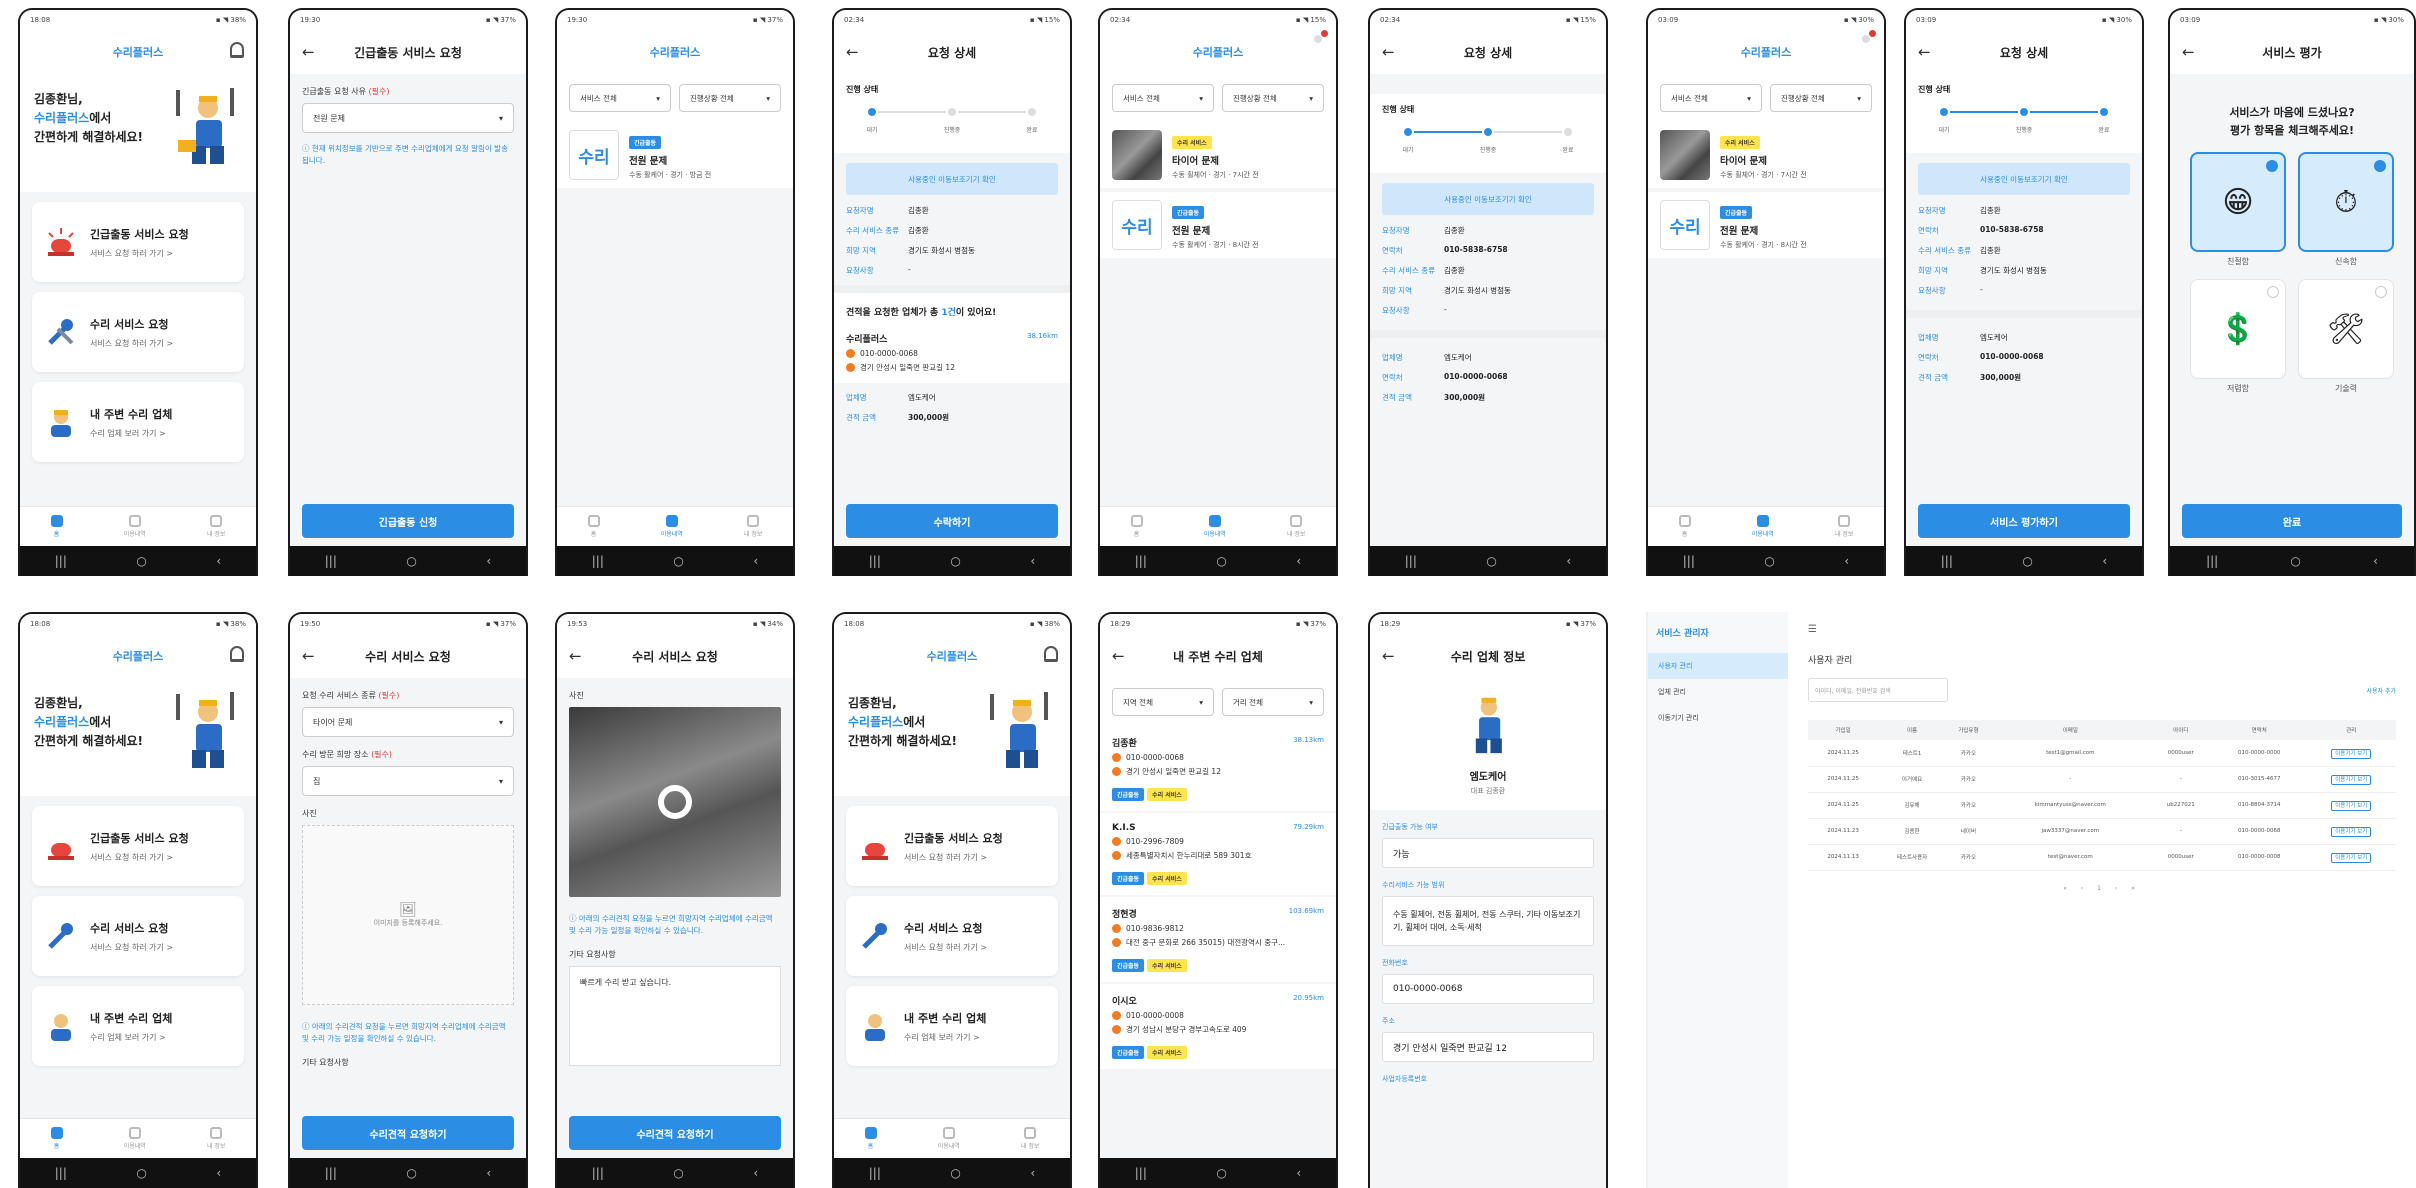 The width and height of the screenshot is (2416, 1188). What do you see at coordinates (138, 242) in the screenshot?
I see `menu-emergency: 긴급출동 서비스 요청 서비스 요청 하러 가기 >` at bounding box center [138, 242].